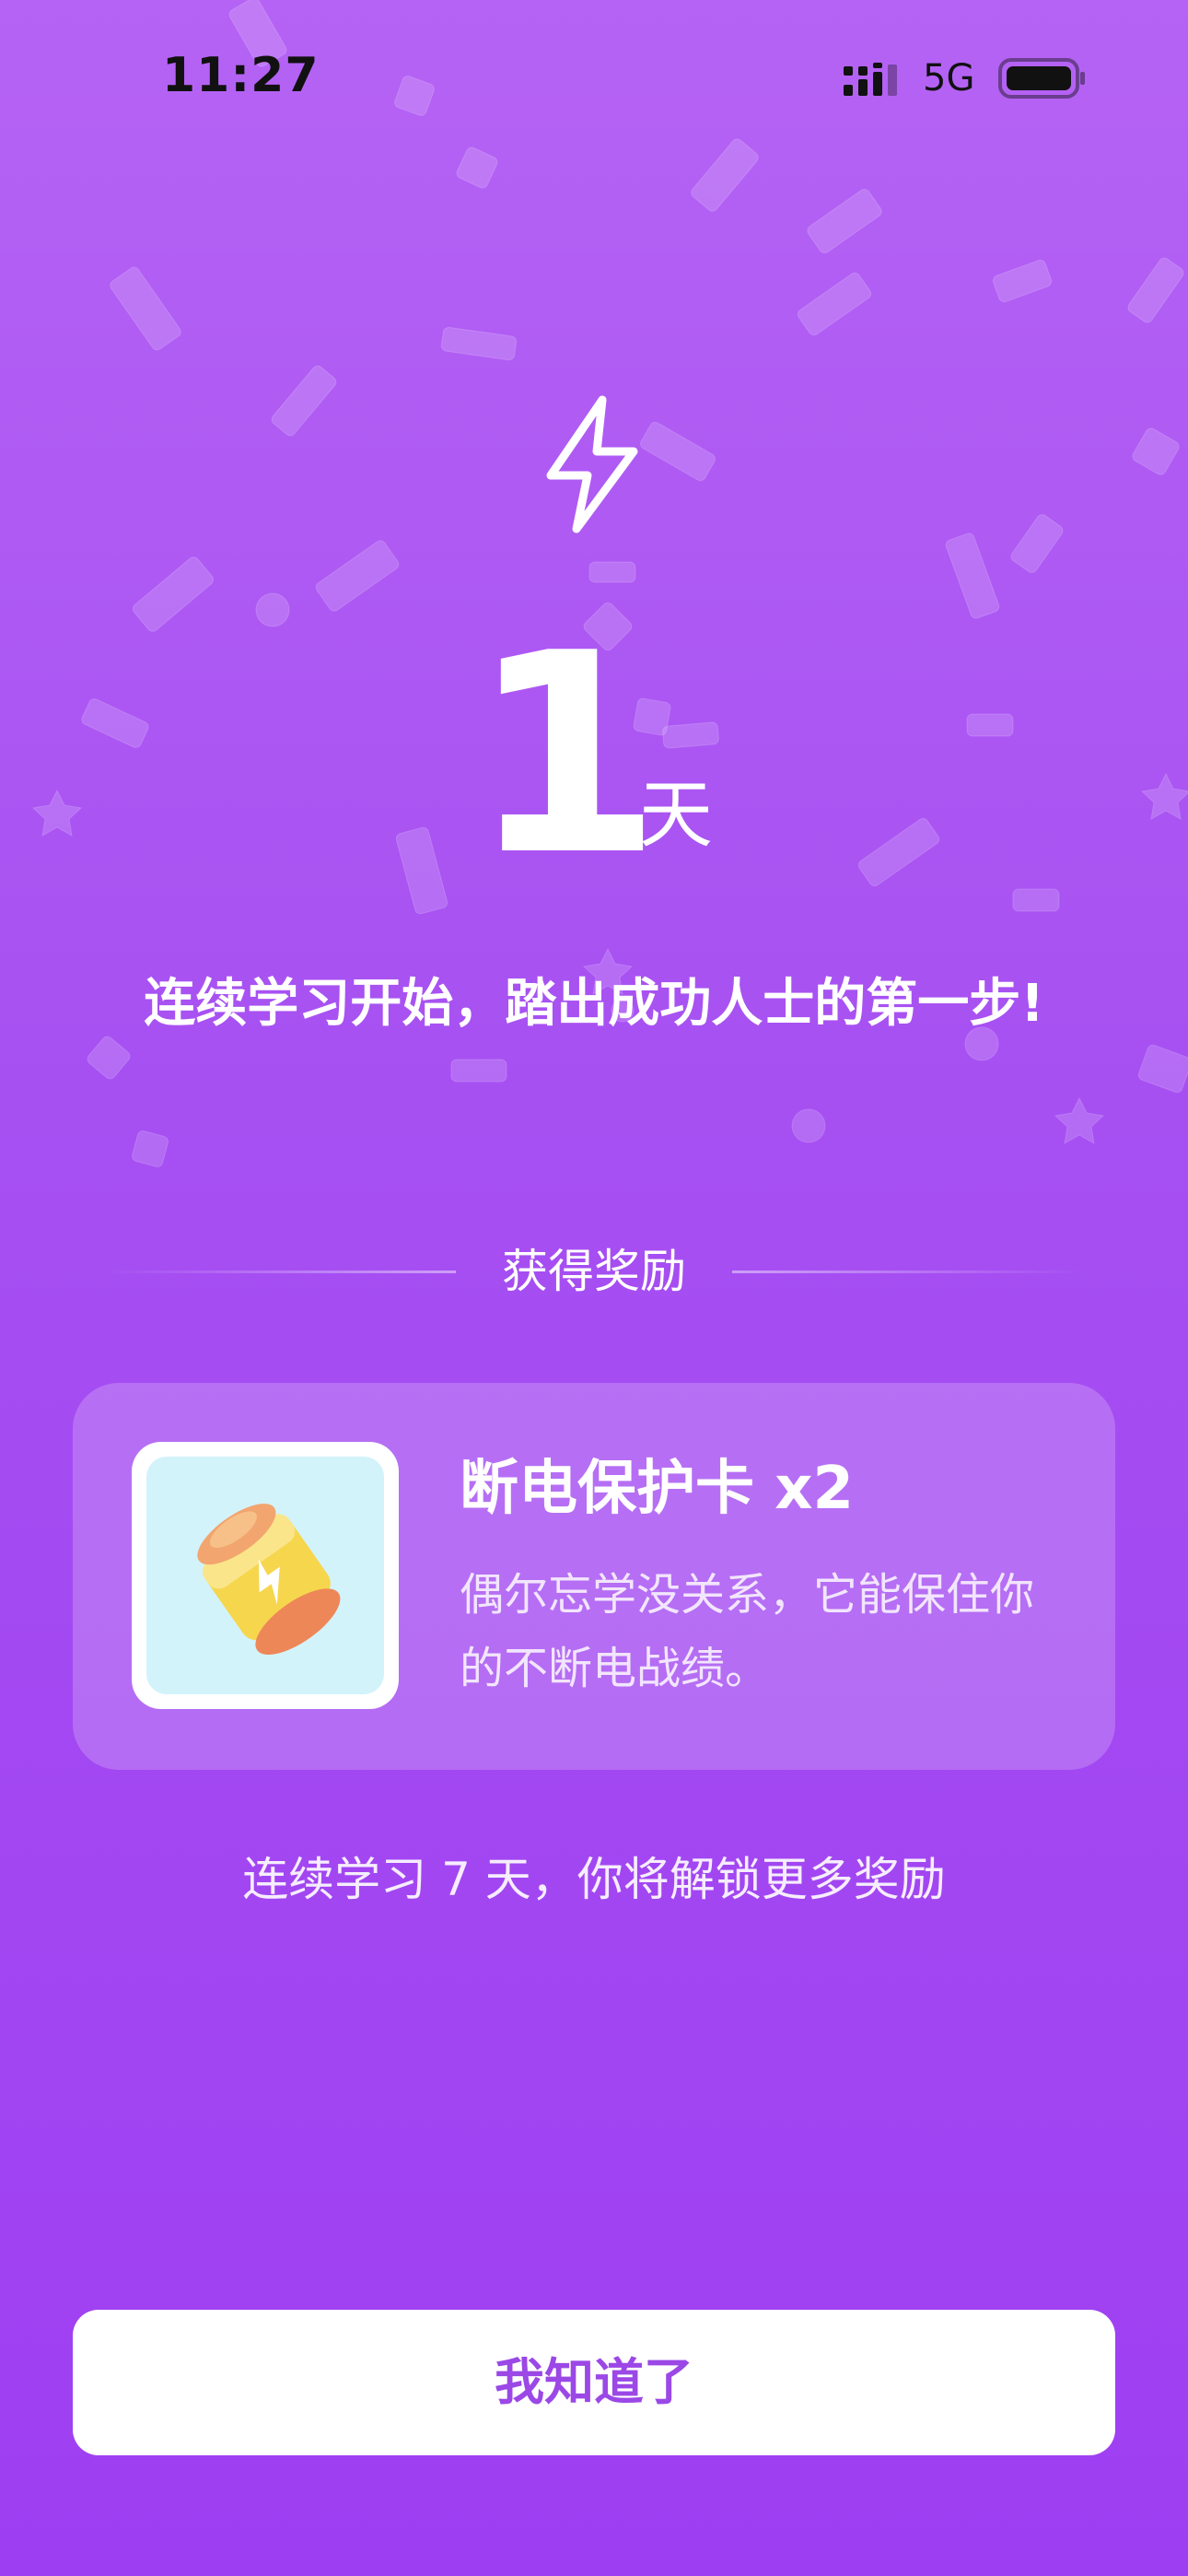 This screenshot has width=1188, height=2576. What do you see at coordinates (676, 815) in the screenshot?
I see `streak-unit: 天` at bounding box center [676, 815].